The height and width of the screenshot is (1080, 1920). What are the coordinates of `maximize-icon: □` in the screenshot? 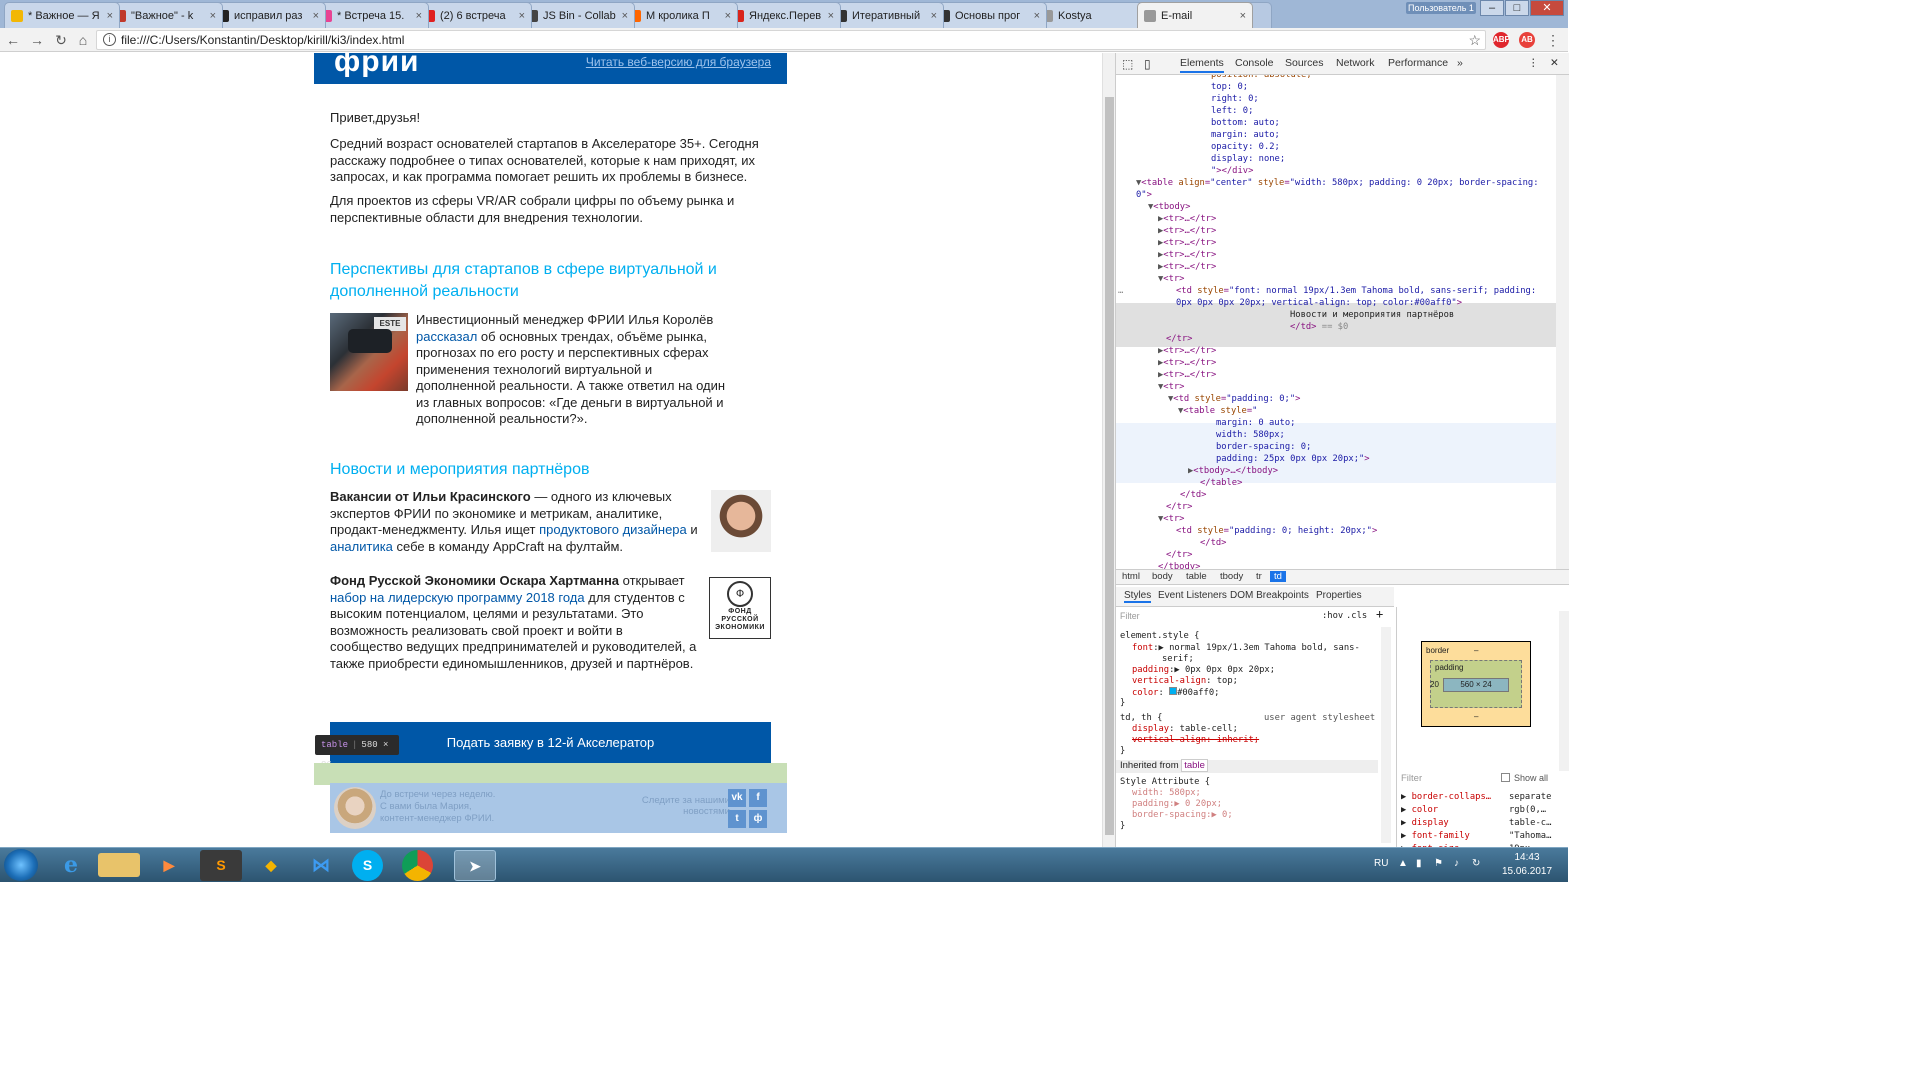 It's located at (1517, 8).